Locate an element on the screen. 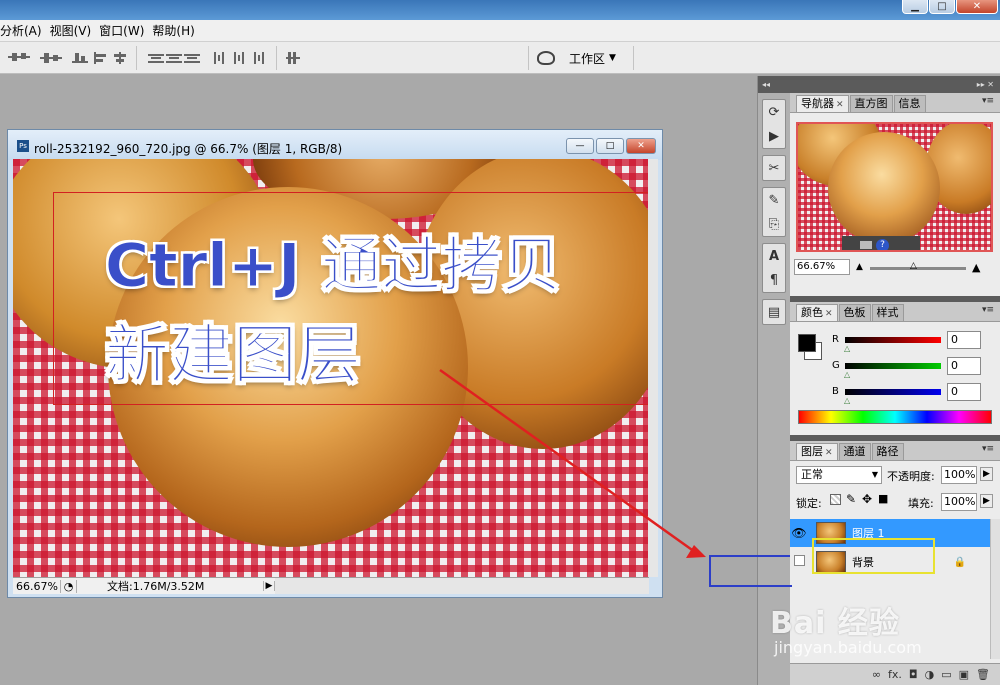 This screenshot has width=1000, height=685. channel-r-input: 0 is located at coordinates (964, 340).